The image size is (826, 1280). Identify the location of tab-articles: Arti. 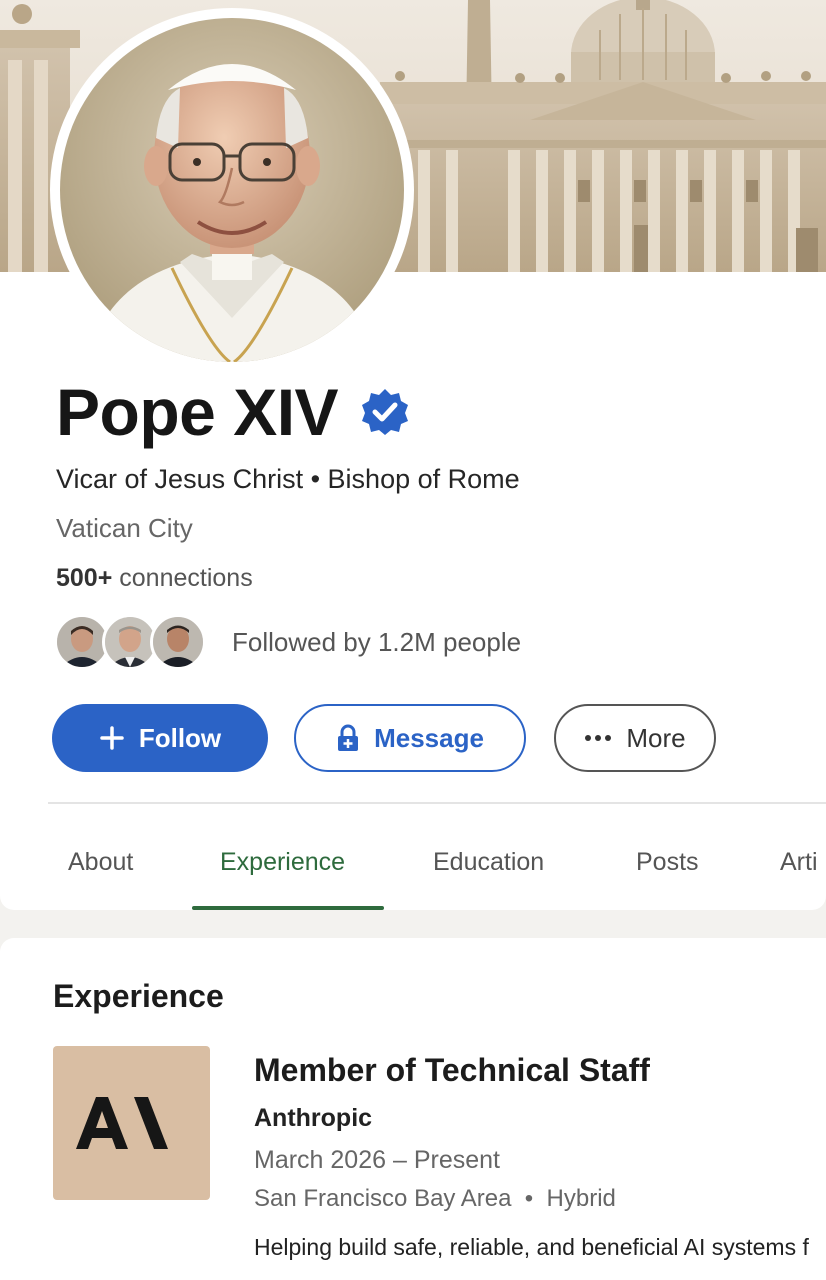
(799, 862).